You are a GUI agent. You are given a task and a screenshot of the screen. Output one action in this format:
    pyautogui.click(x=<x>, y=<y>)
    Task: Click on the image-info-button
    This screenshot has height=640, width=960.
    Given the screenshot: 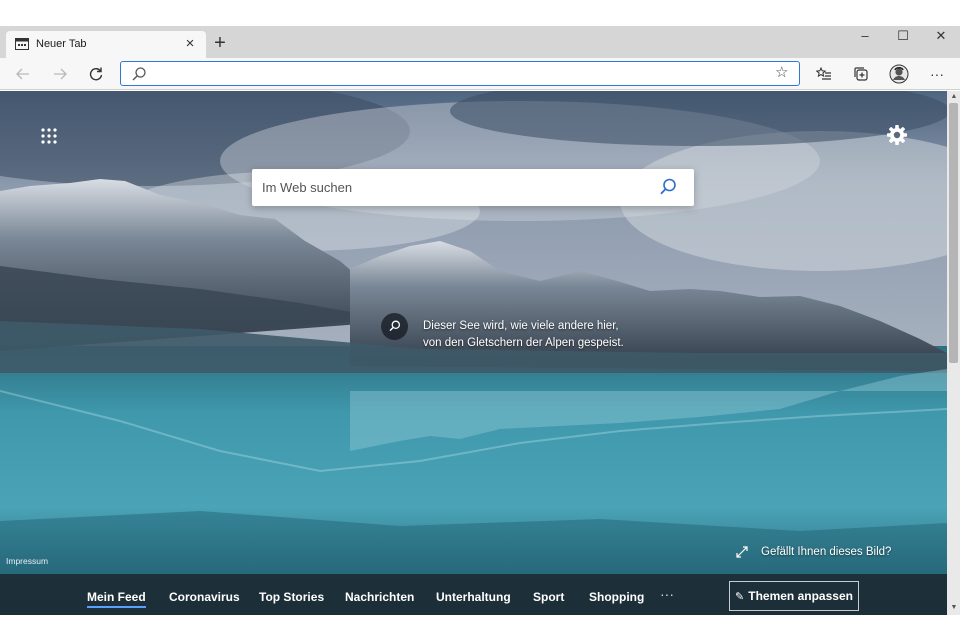 What is the action you would take?
    pyautogui.click(x=394, y=326)
    